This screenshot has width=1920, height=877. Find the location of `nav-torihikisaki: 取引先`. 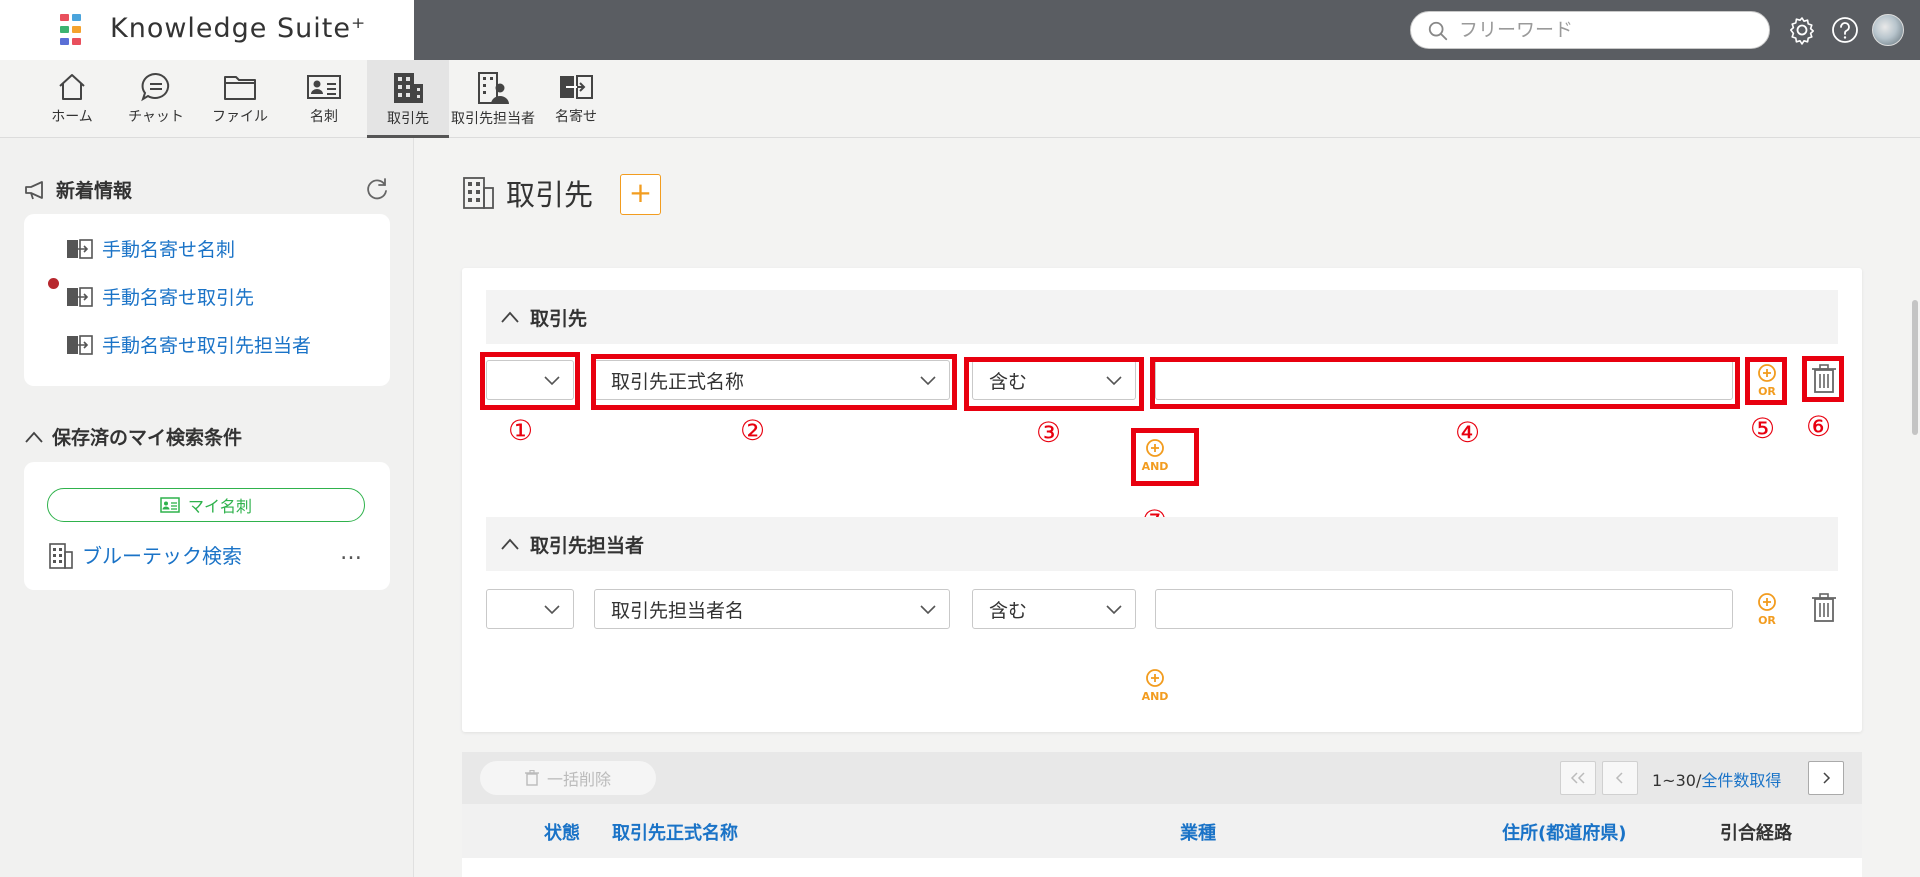

nav-torihikisaki: 取引先 is located at coordinates (408, 99).